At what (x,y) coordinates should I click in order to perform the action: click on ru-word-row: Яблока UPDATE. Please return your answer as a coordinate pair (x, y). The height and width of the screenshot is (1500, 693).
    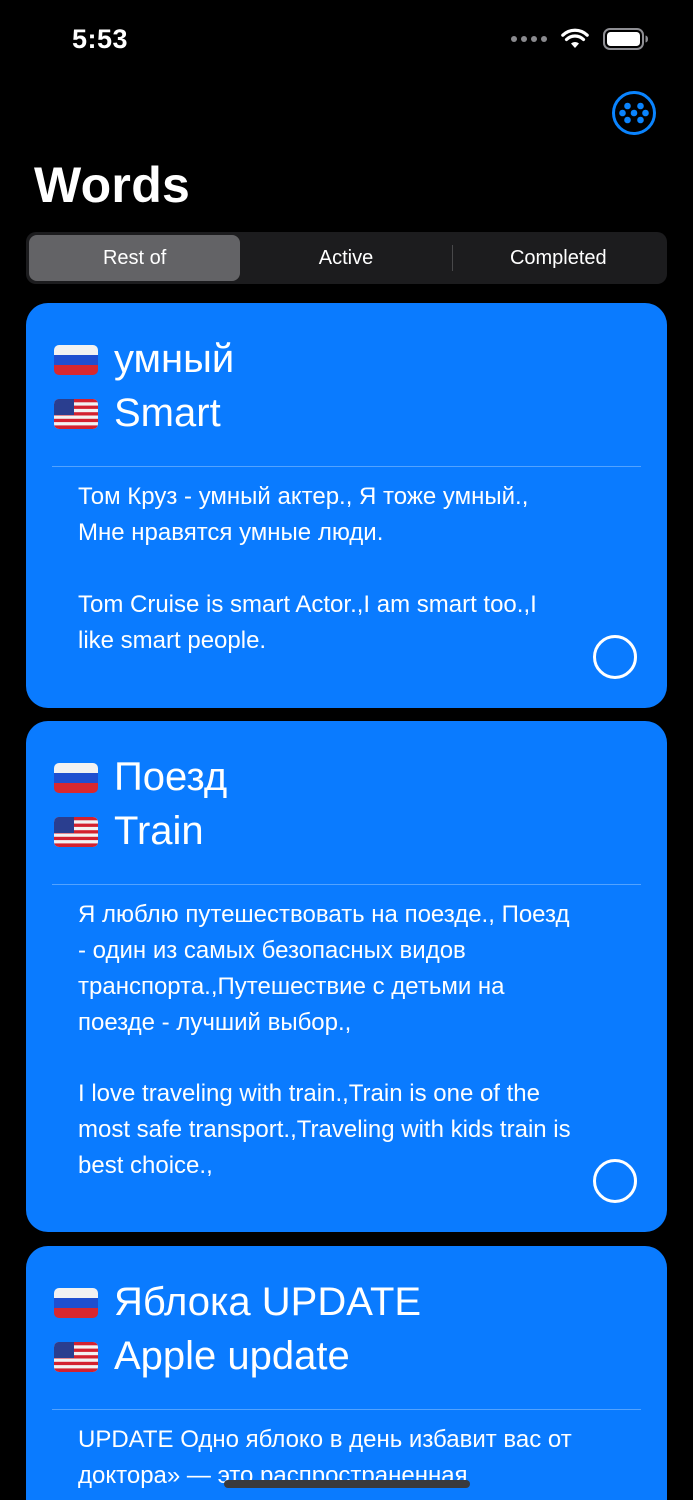
    Looking at the image, I should click on (237, 1302).